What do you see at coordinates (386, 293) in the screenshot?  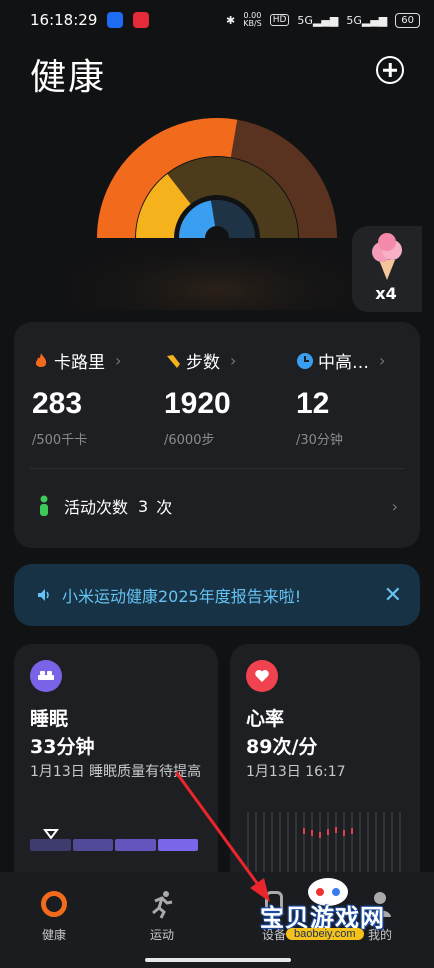 I see `badge-count: x4` at bounding box center [386, 293].